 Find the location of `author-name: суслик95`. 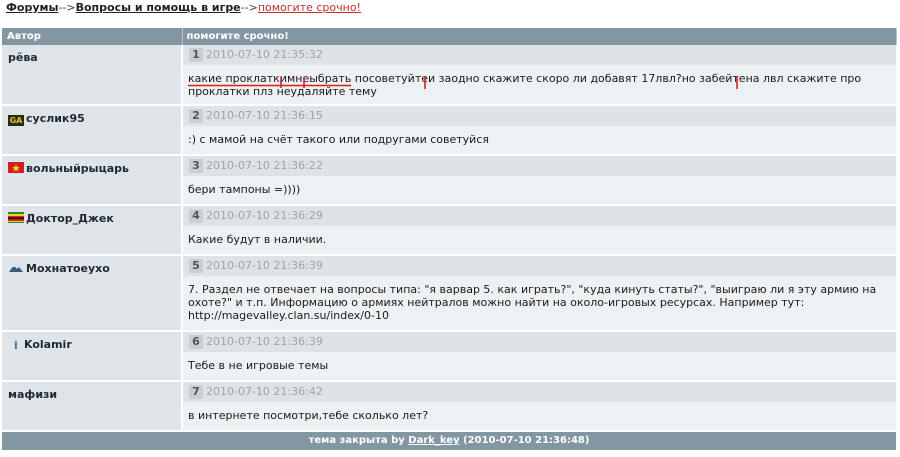

author-name: суслик95 is located at coordinates (55, 118).